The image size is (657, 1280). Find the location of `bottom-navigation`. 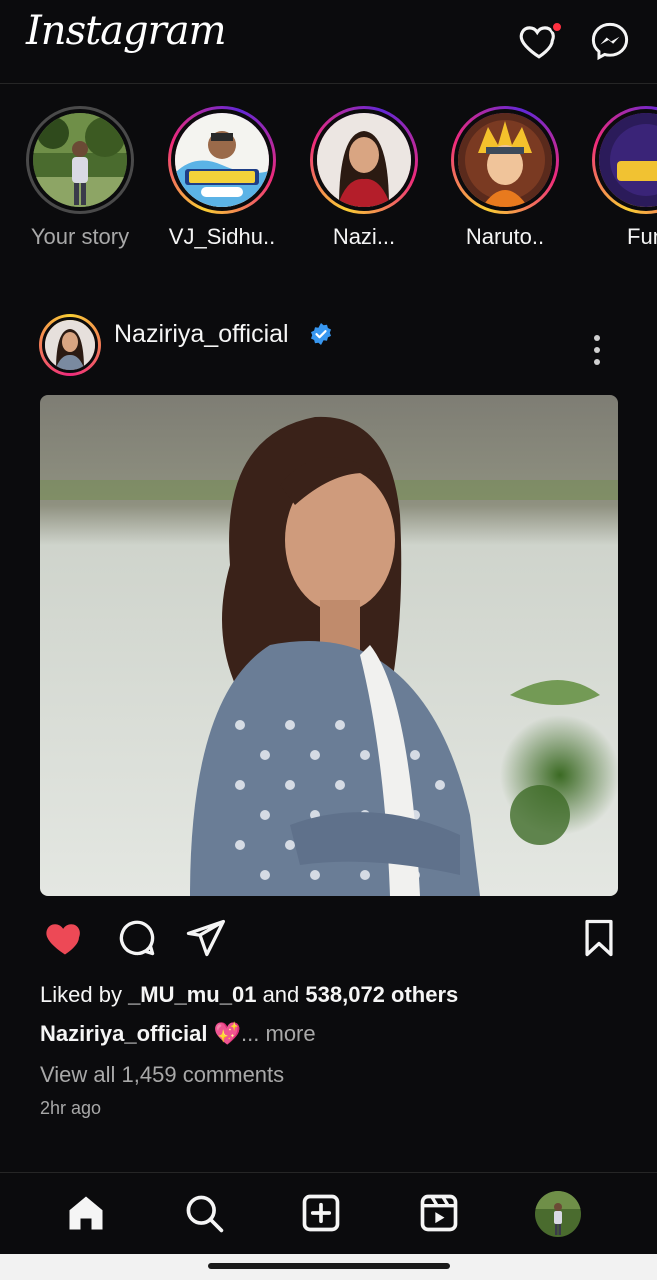

bottom-navigation is located at coordinates (328, 1213).